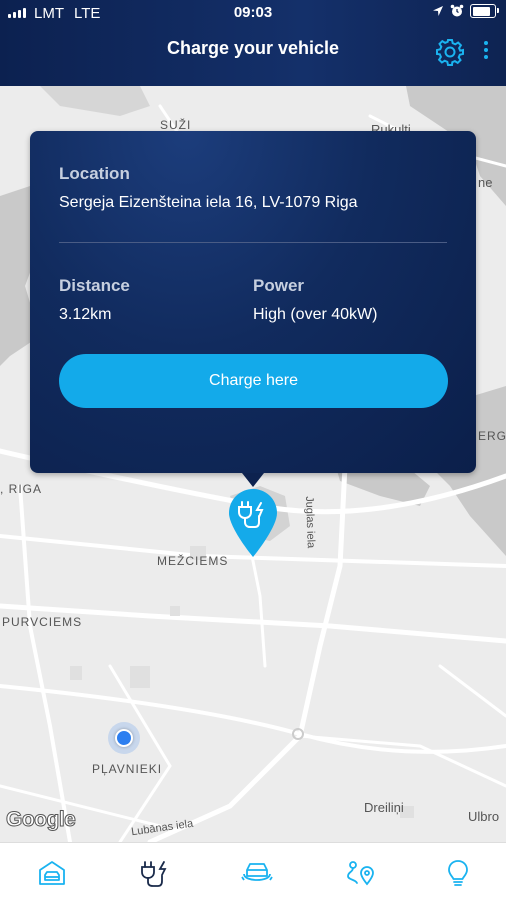 The height and width of the screenshot is (901, 506). What do you see at coordinates (42, 622) in the screenshot?
I see `map-label-purvciems: PURVCIEMS` at bounding box center [42, 622].